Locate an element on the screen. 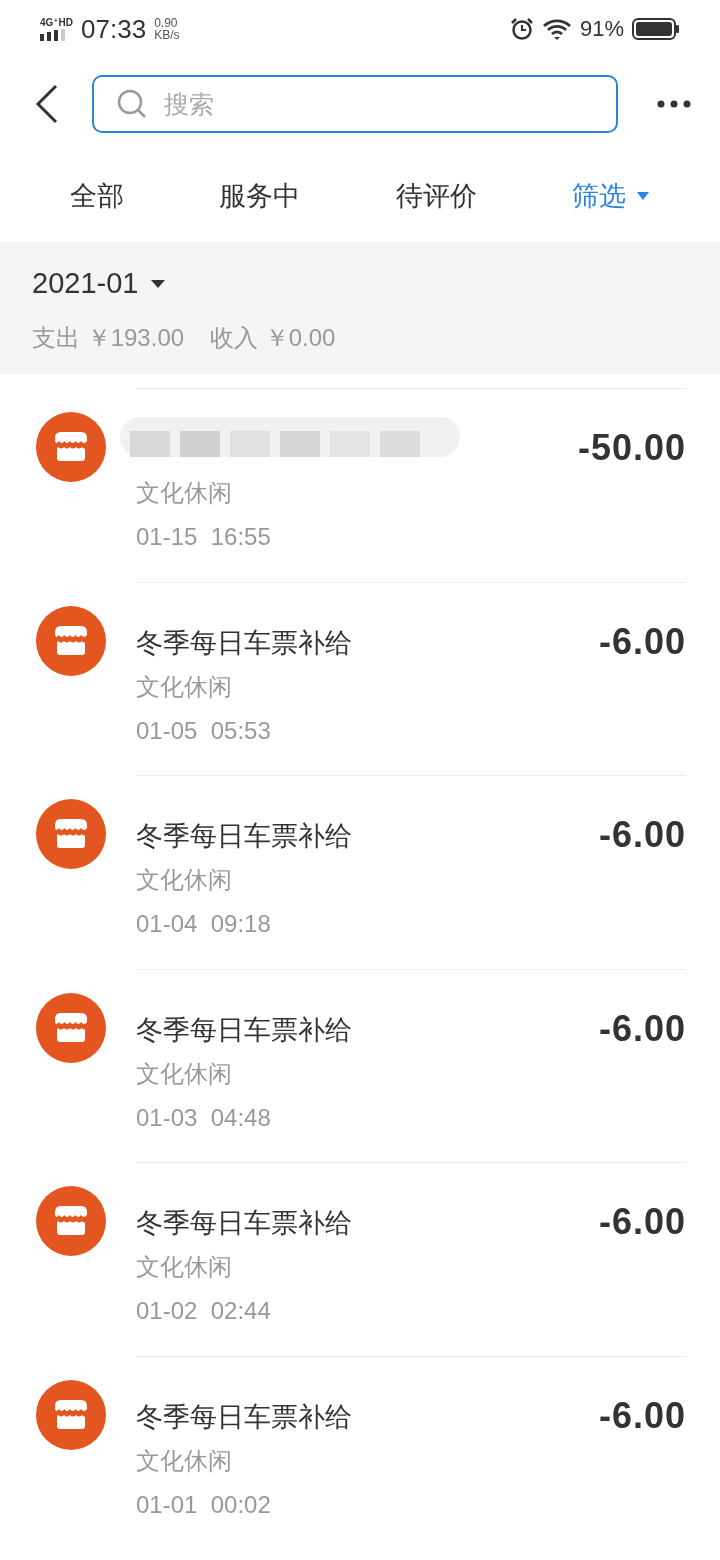  search-field: 搜索 is located at coordinates (355, 104).